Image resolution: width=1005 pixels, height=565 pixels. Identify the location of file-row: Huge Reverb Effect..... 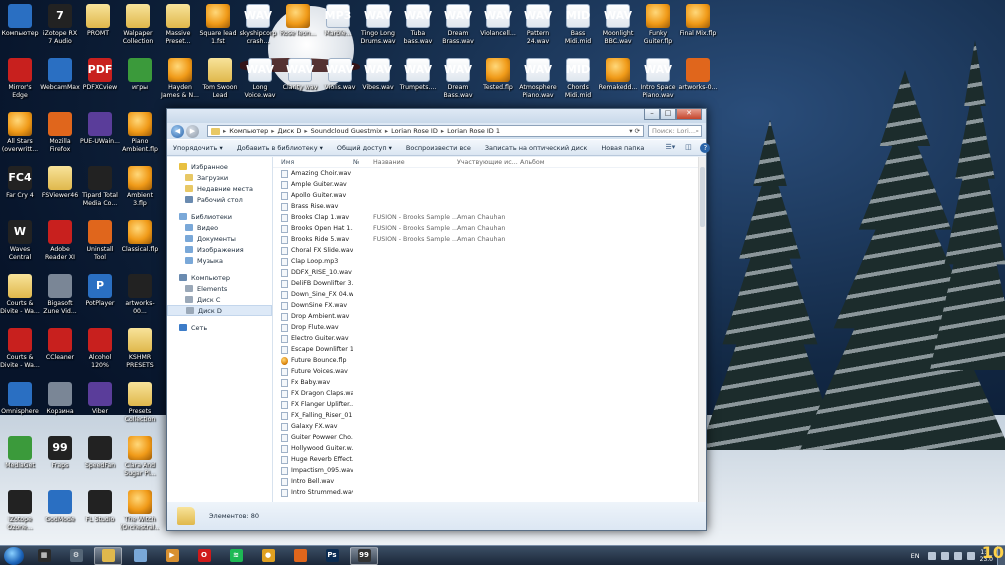
(489, 459).